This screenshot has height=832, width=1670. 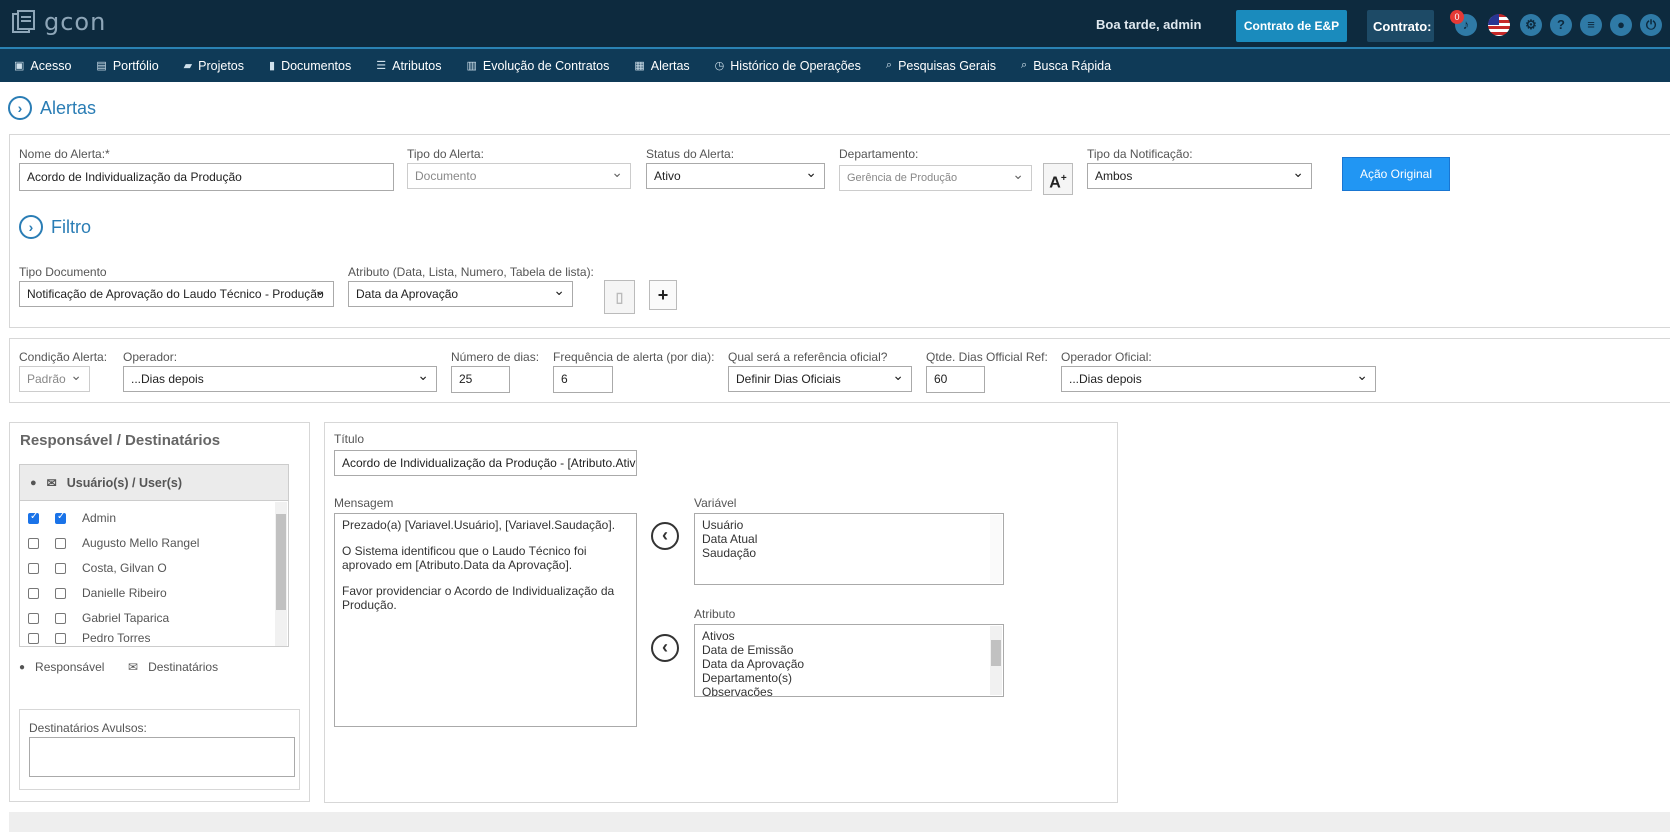 I want to click on portfolio-icon: ▤, so click(x=101, y=66).